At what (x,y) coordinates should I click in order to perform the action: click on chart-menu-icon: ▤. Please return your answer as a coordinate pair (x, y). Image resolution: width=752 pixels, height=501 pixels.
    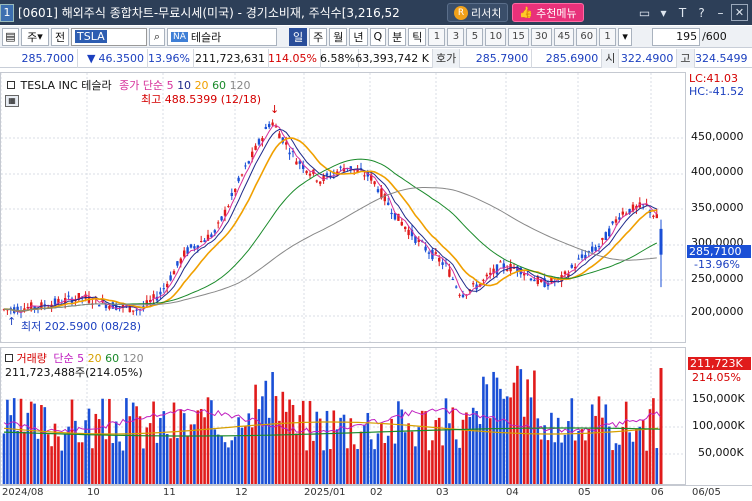
    Looking at the image, I should click on (10, 36).